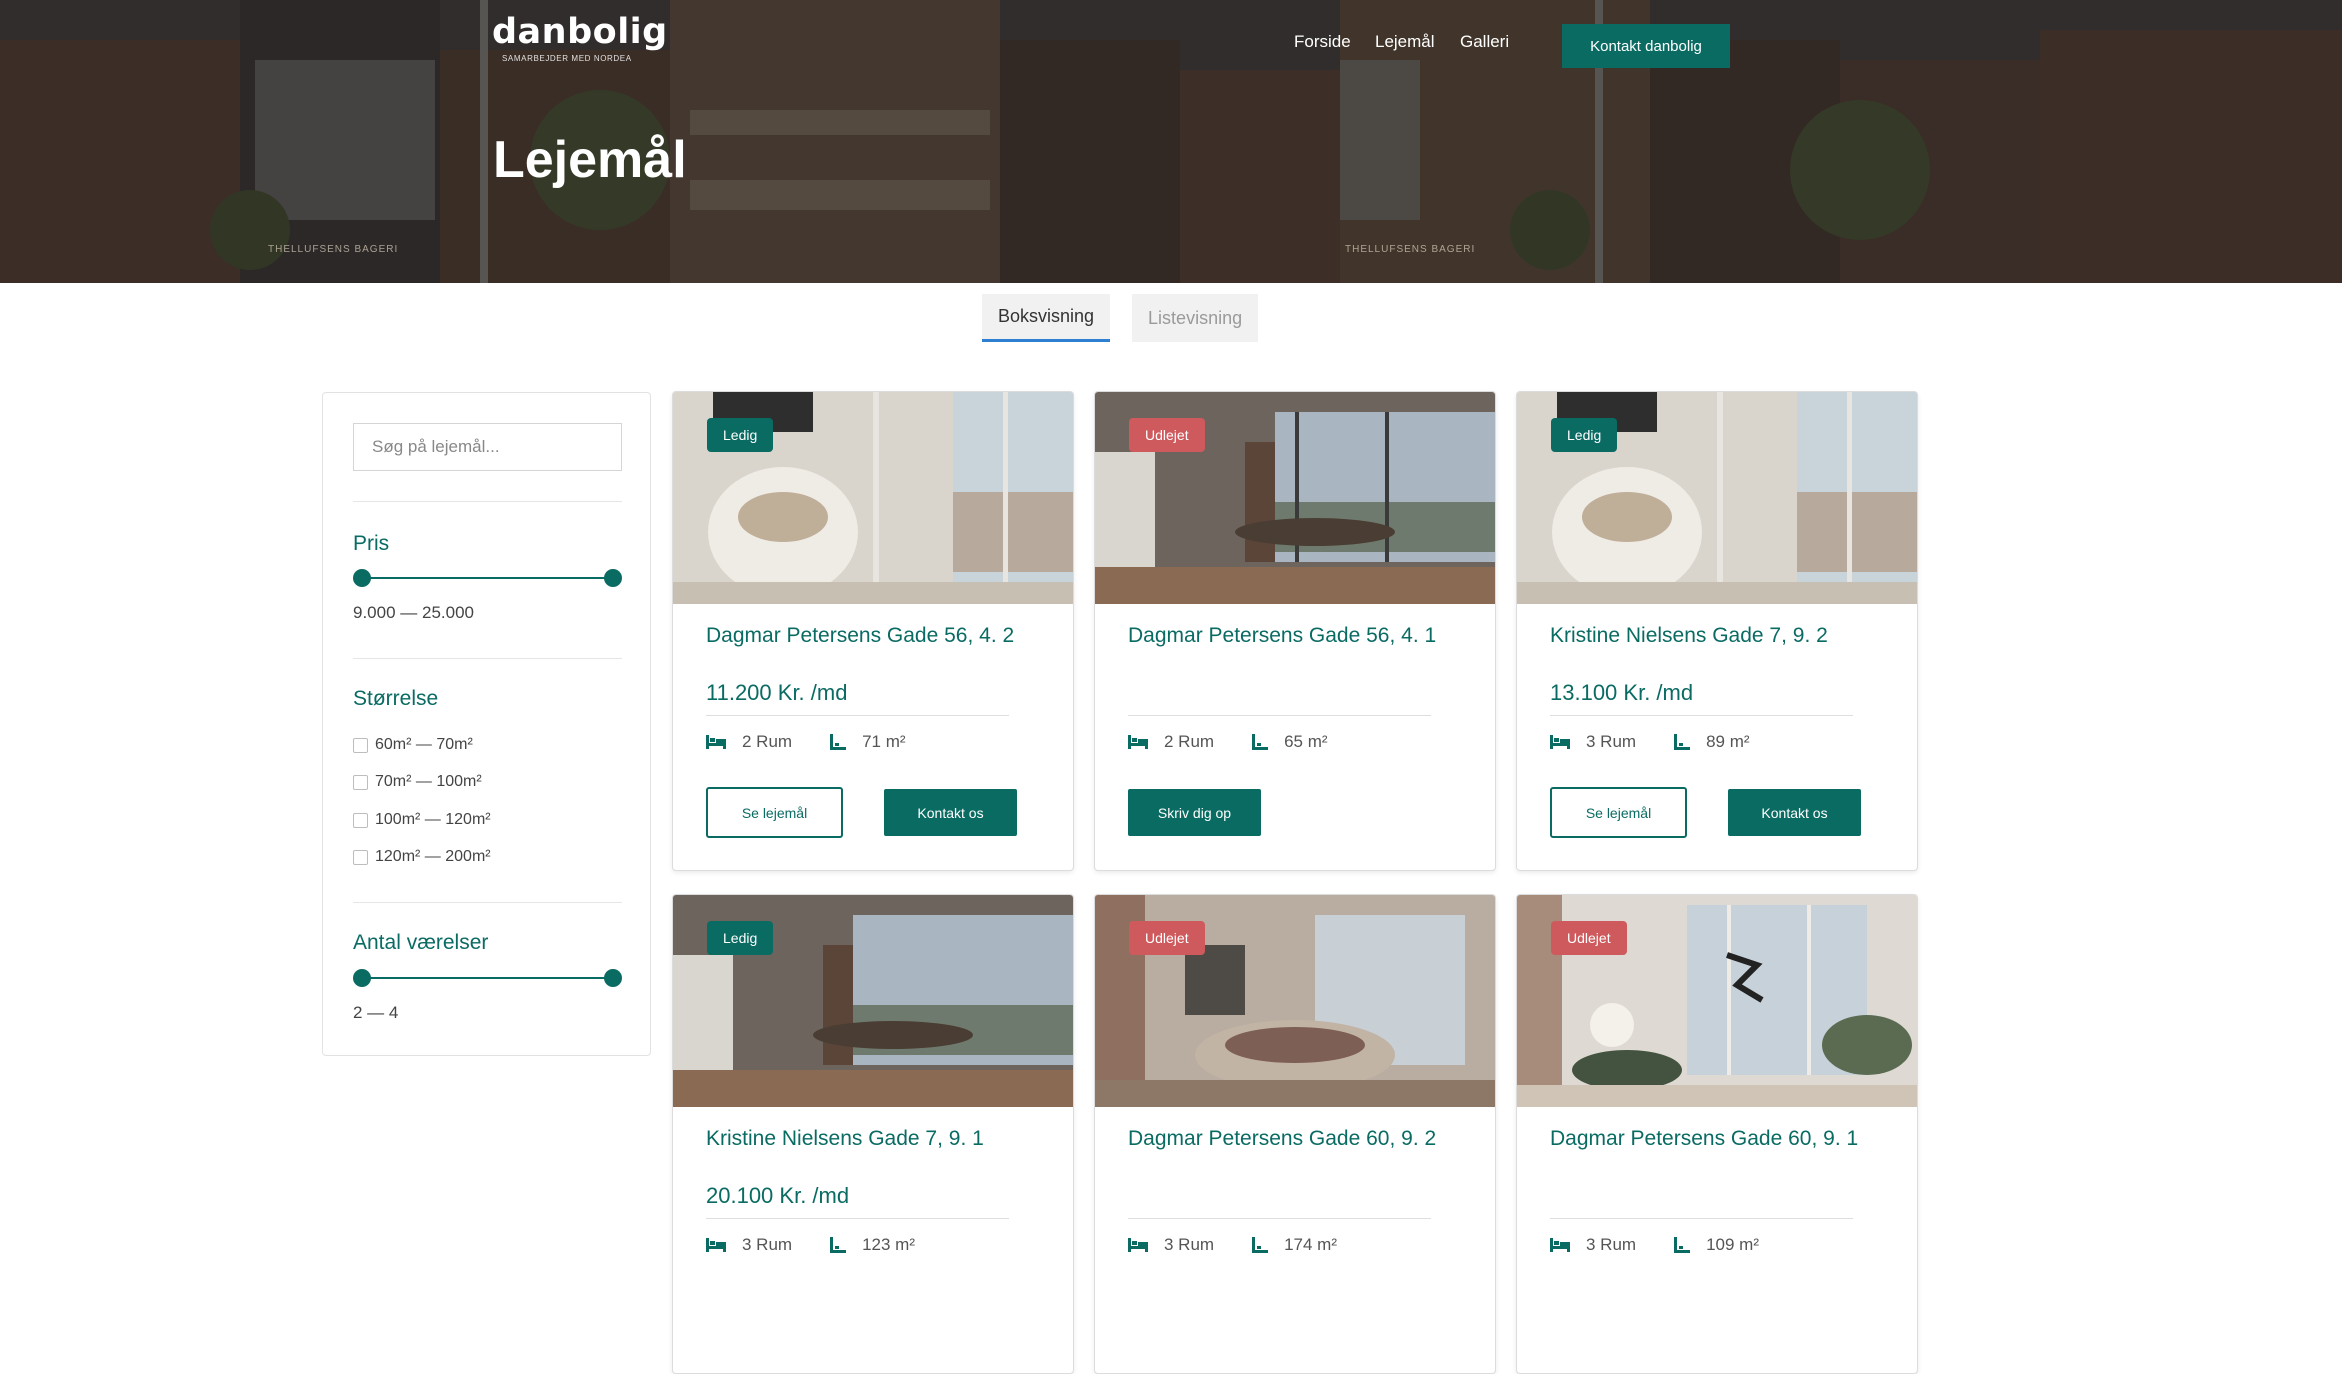  What do you see at coordinates (778, 1195) in the screenshot?
I see `listing-price: 20.100 Kr. /md` at bounding box center [778, 1195].